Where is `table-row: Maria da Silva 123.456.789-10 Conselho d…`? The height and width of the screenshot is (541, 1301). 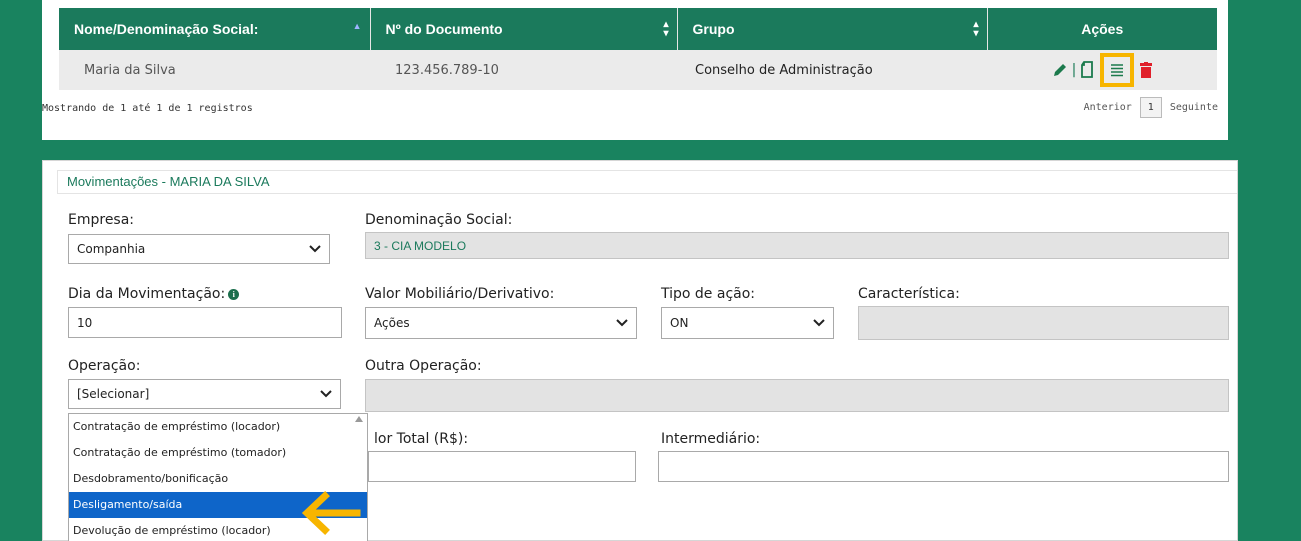 table-row: Maria da Silva 123.456.789-10 Conselho d… is located at coordinates (638, 70).